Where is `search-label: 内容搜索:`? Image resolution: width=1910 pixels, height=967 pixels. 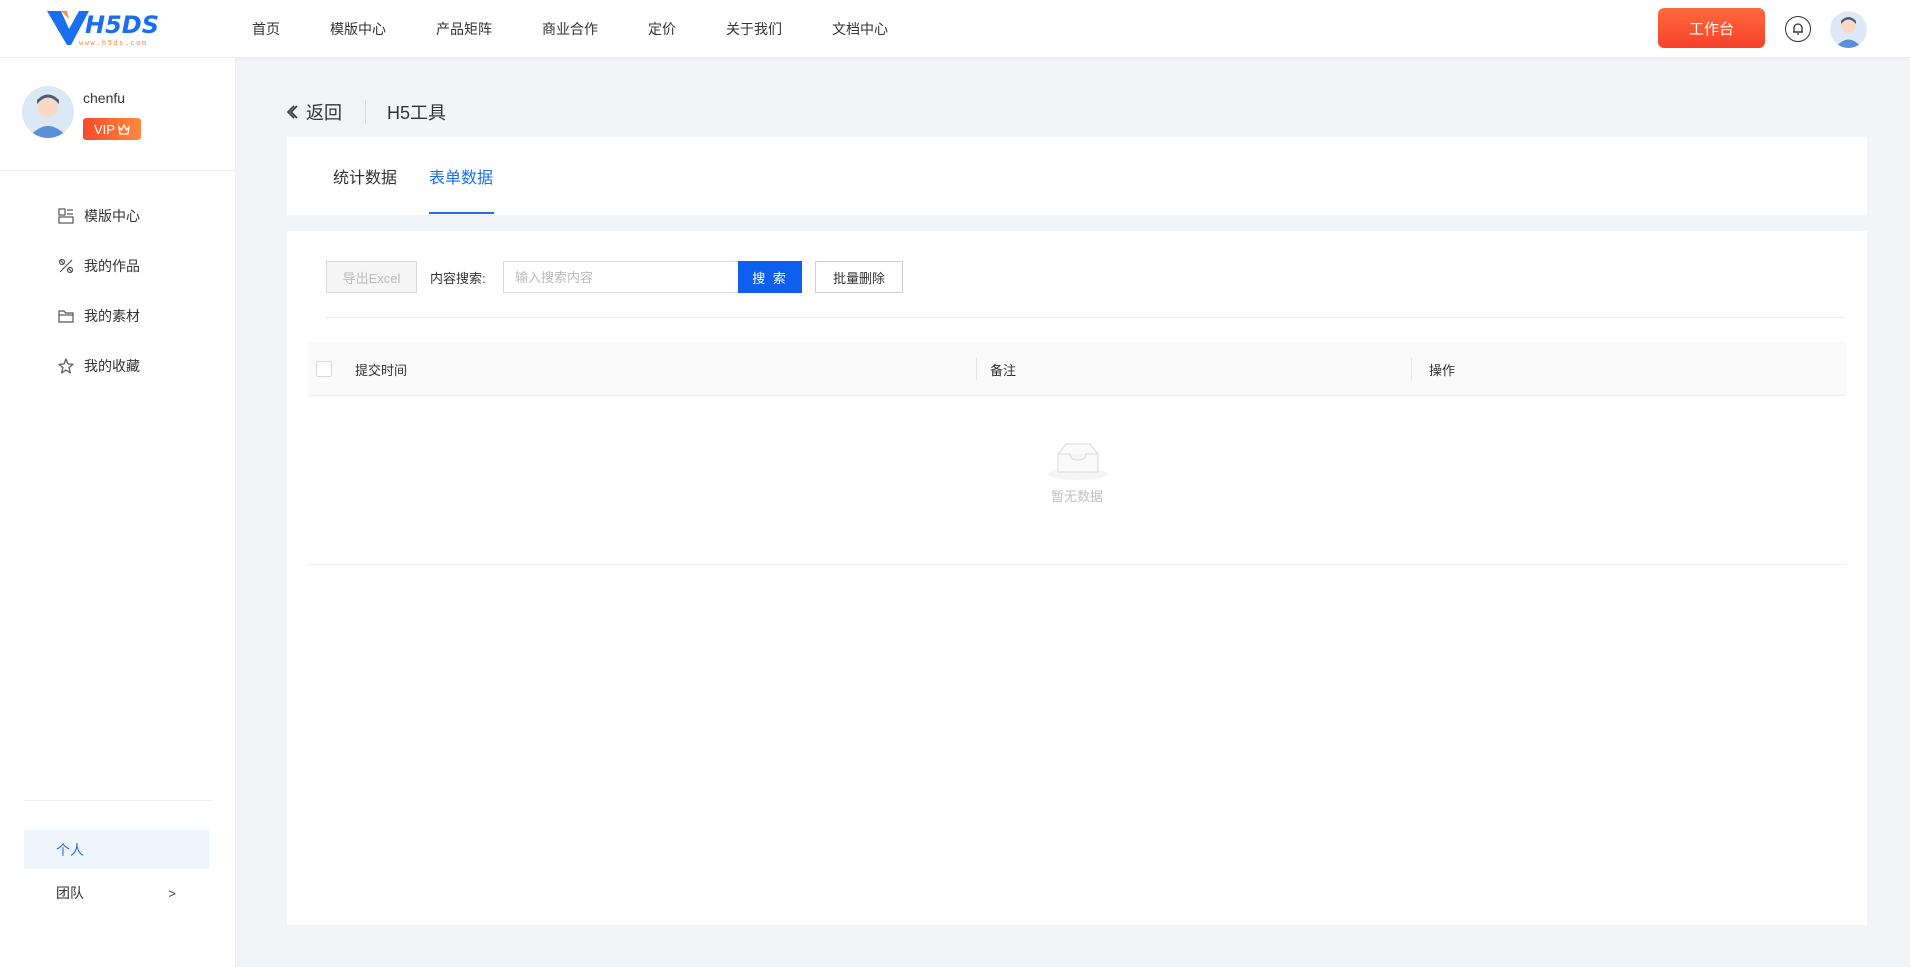
search-label: 内容搜索: is located at coordinates (458, 278).